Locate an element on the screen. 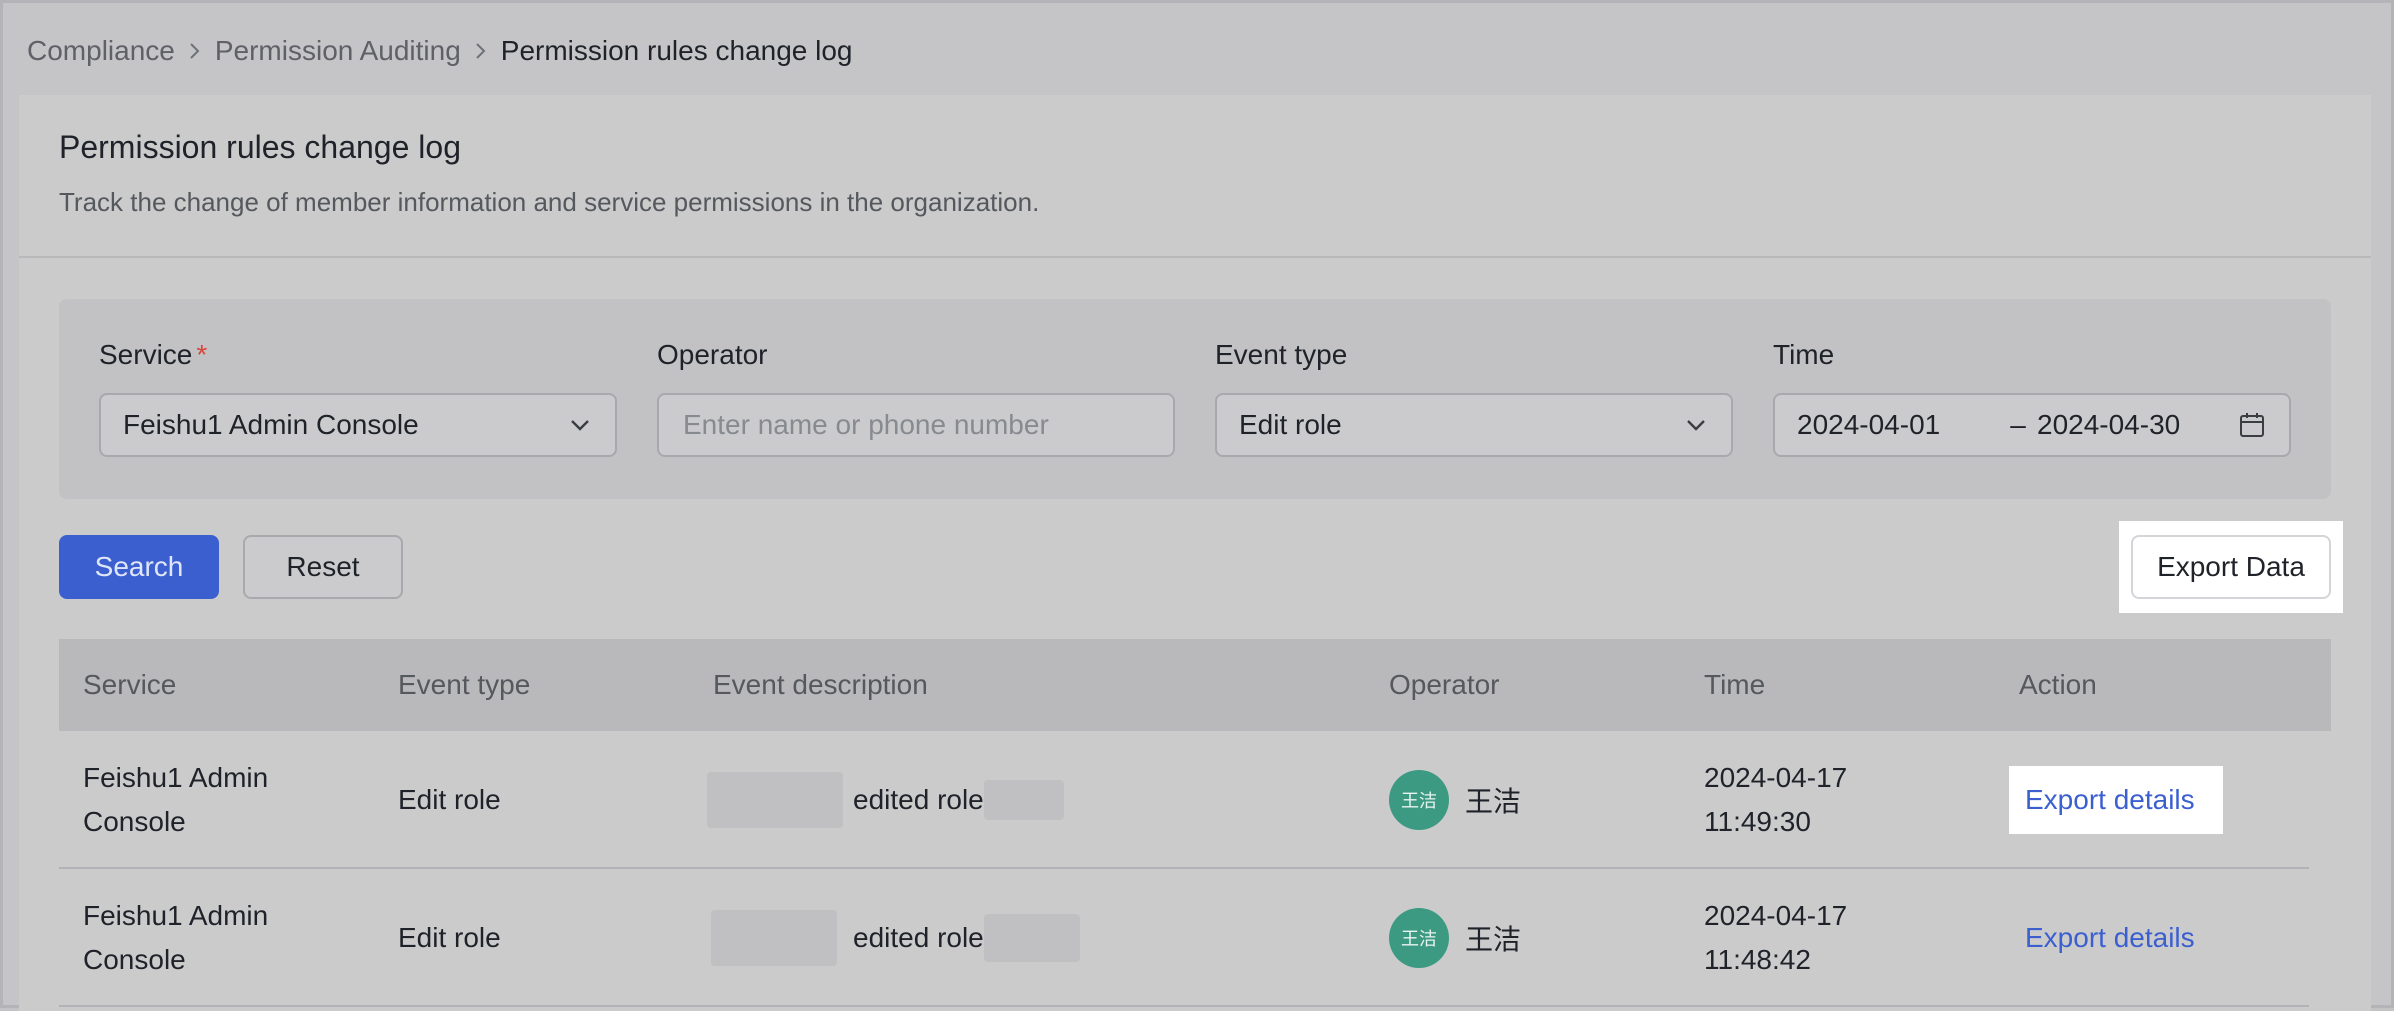 The width and height of the screenshot is (2394, 1011). event-type-label: Event type is located at coordinates (1281, 354).